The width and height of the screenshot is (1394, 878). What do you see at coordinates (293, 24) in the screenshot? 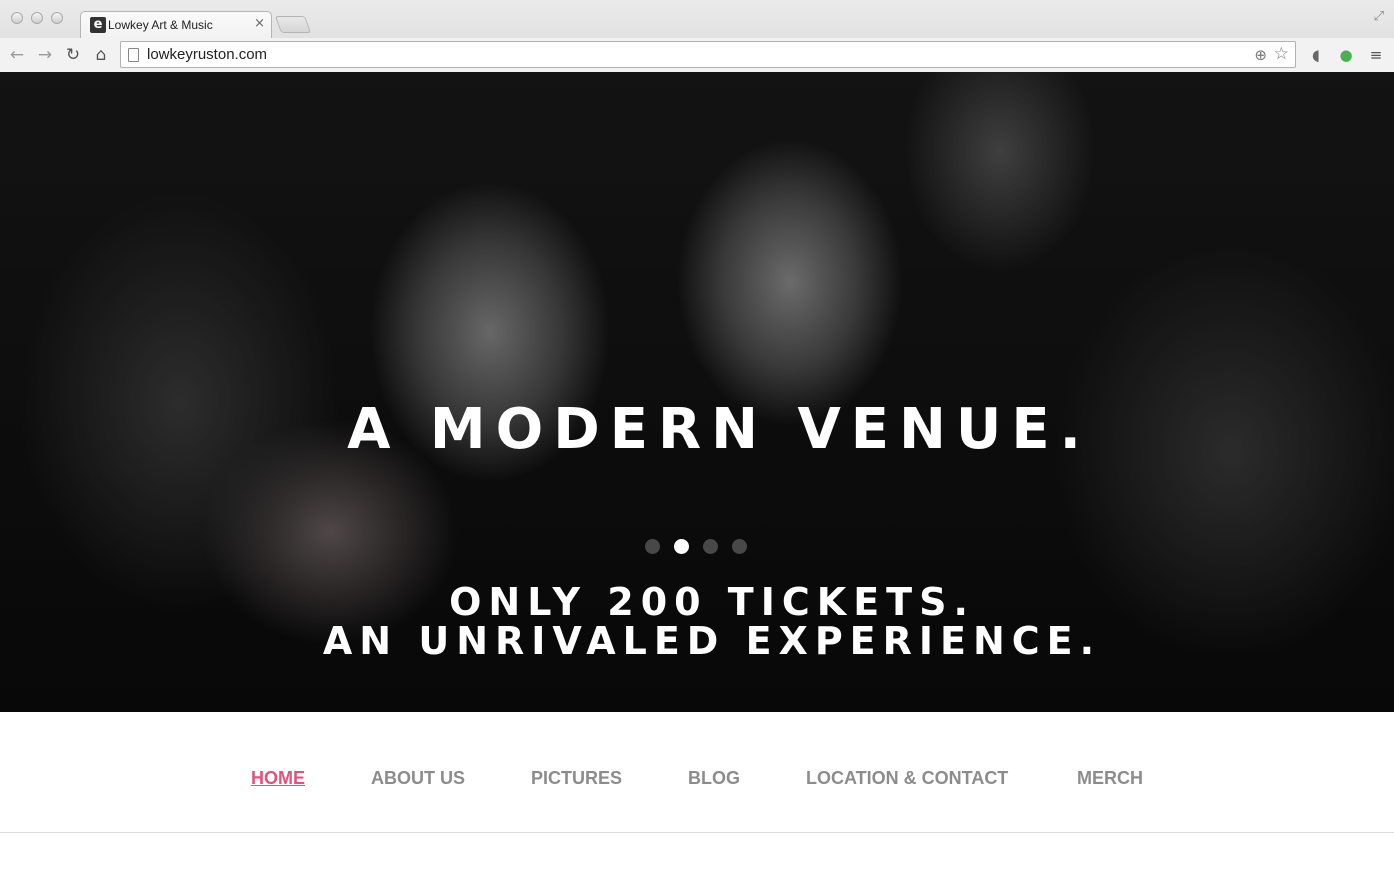
I see `new-tab-button` at bounding box center [293, 24].